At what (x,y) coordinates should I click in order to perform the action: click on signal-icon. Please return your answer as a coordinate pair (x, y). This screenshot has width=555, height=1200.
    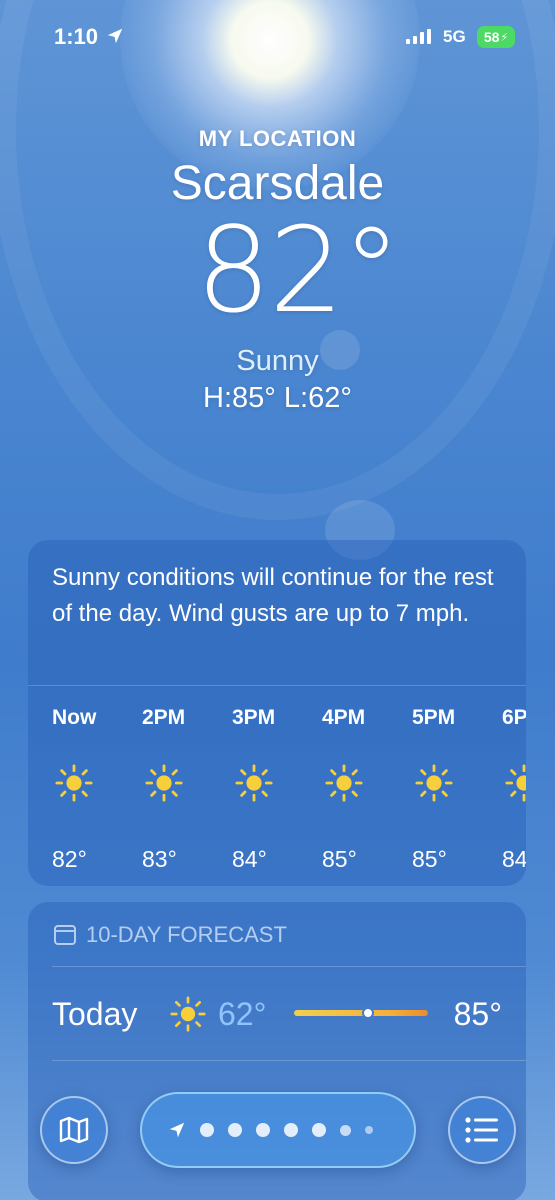
    Looking at the image, I should click on (418, 36).